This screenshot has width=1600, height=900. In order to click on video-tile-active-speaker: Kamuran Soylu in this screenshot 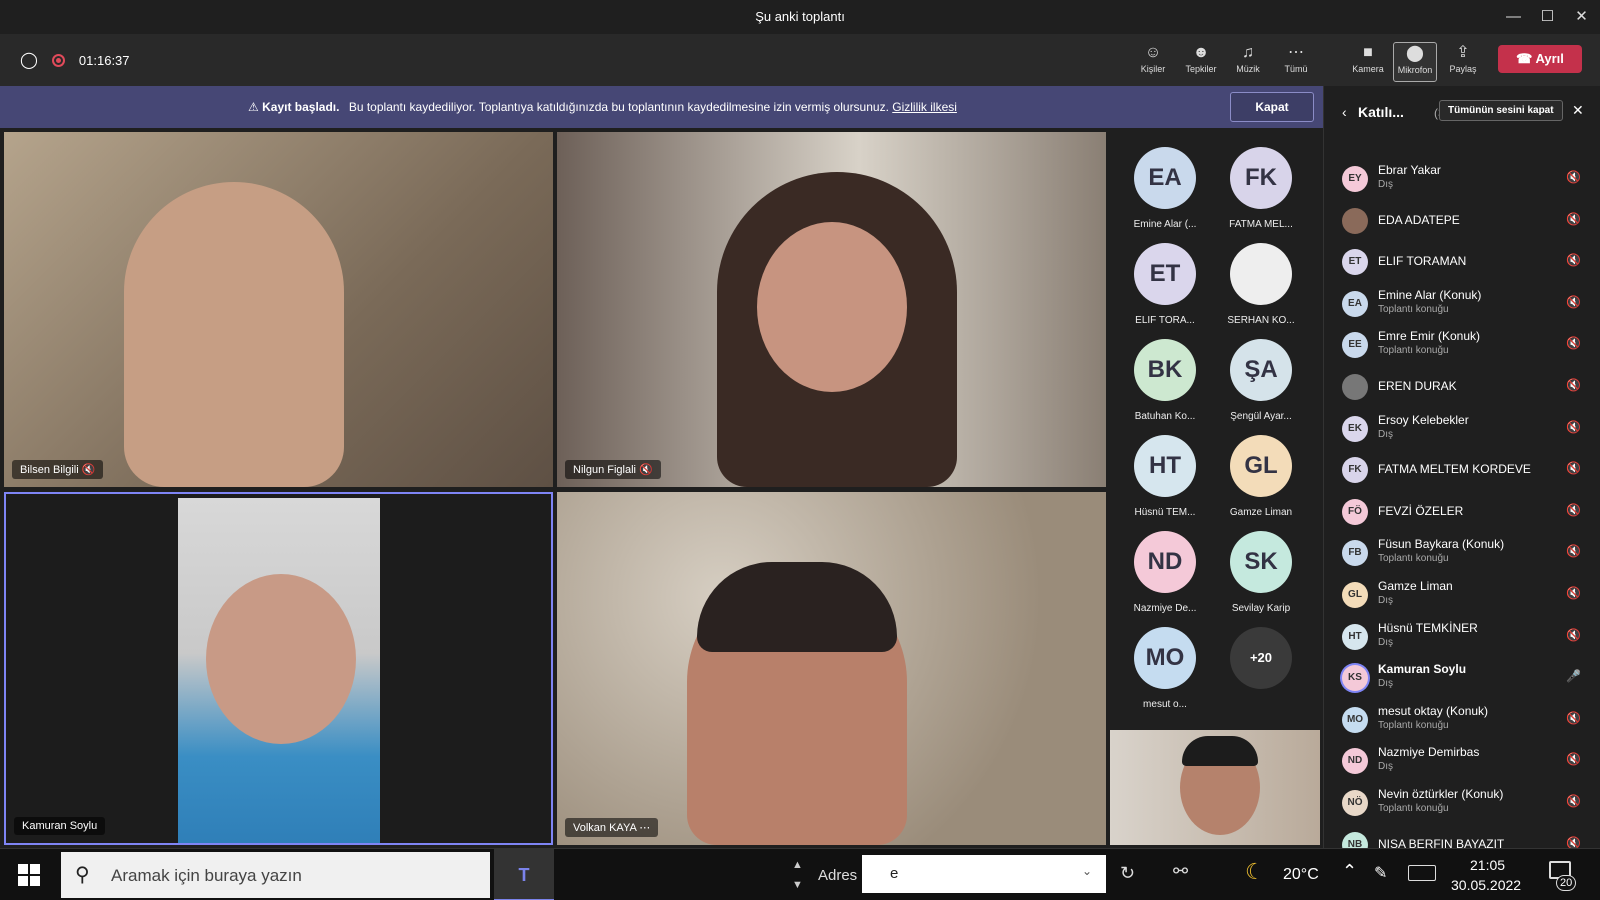, I will do `click(278, 668)`.